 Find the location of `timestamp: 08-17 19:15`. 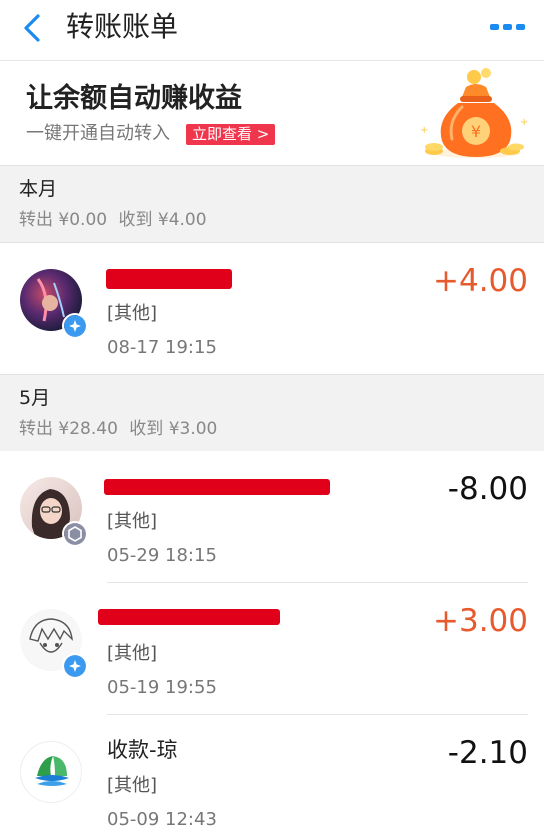

timestamp: 08-17 19:15 is located at coordinates (162, 347).